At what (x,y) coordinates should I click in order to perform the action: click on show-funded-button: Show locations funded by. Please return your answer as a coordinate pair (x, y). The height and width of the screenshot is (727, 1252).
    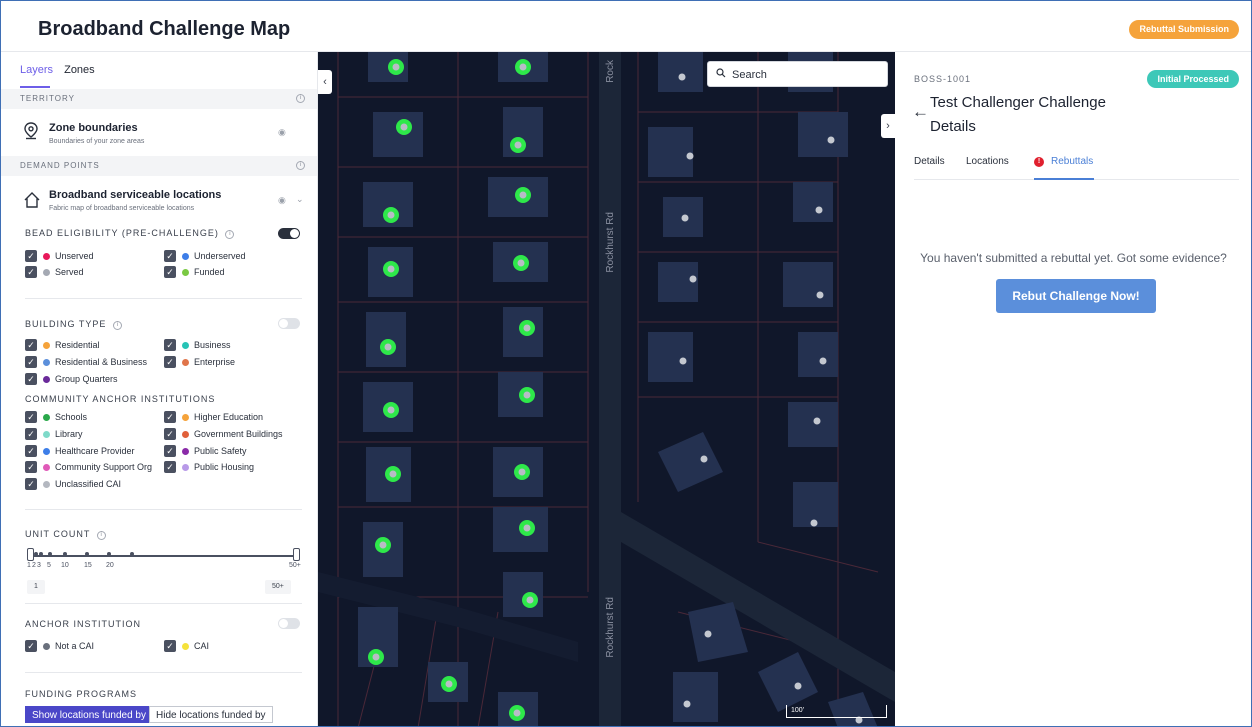
    Looking at the image, I should click on (89, 714).